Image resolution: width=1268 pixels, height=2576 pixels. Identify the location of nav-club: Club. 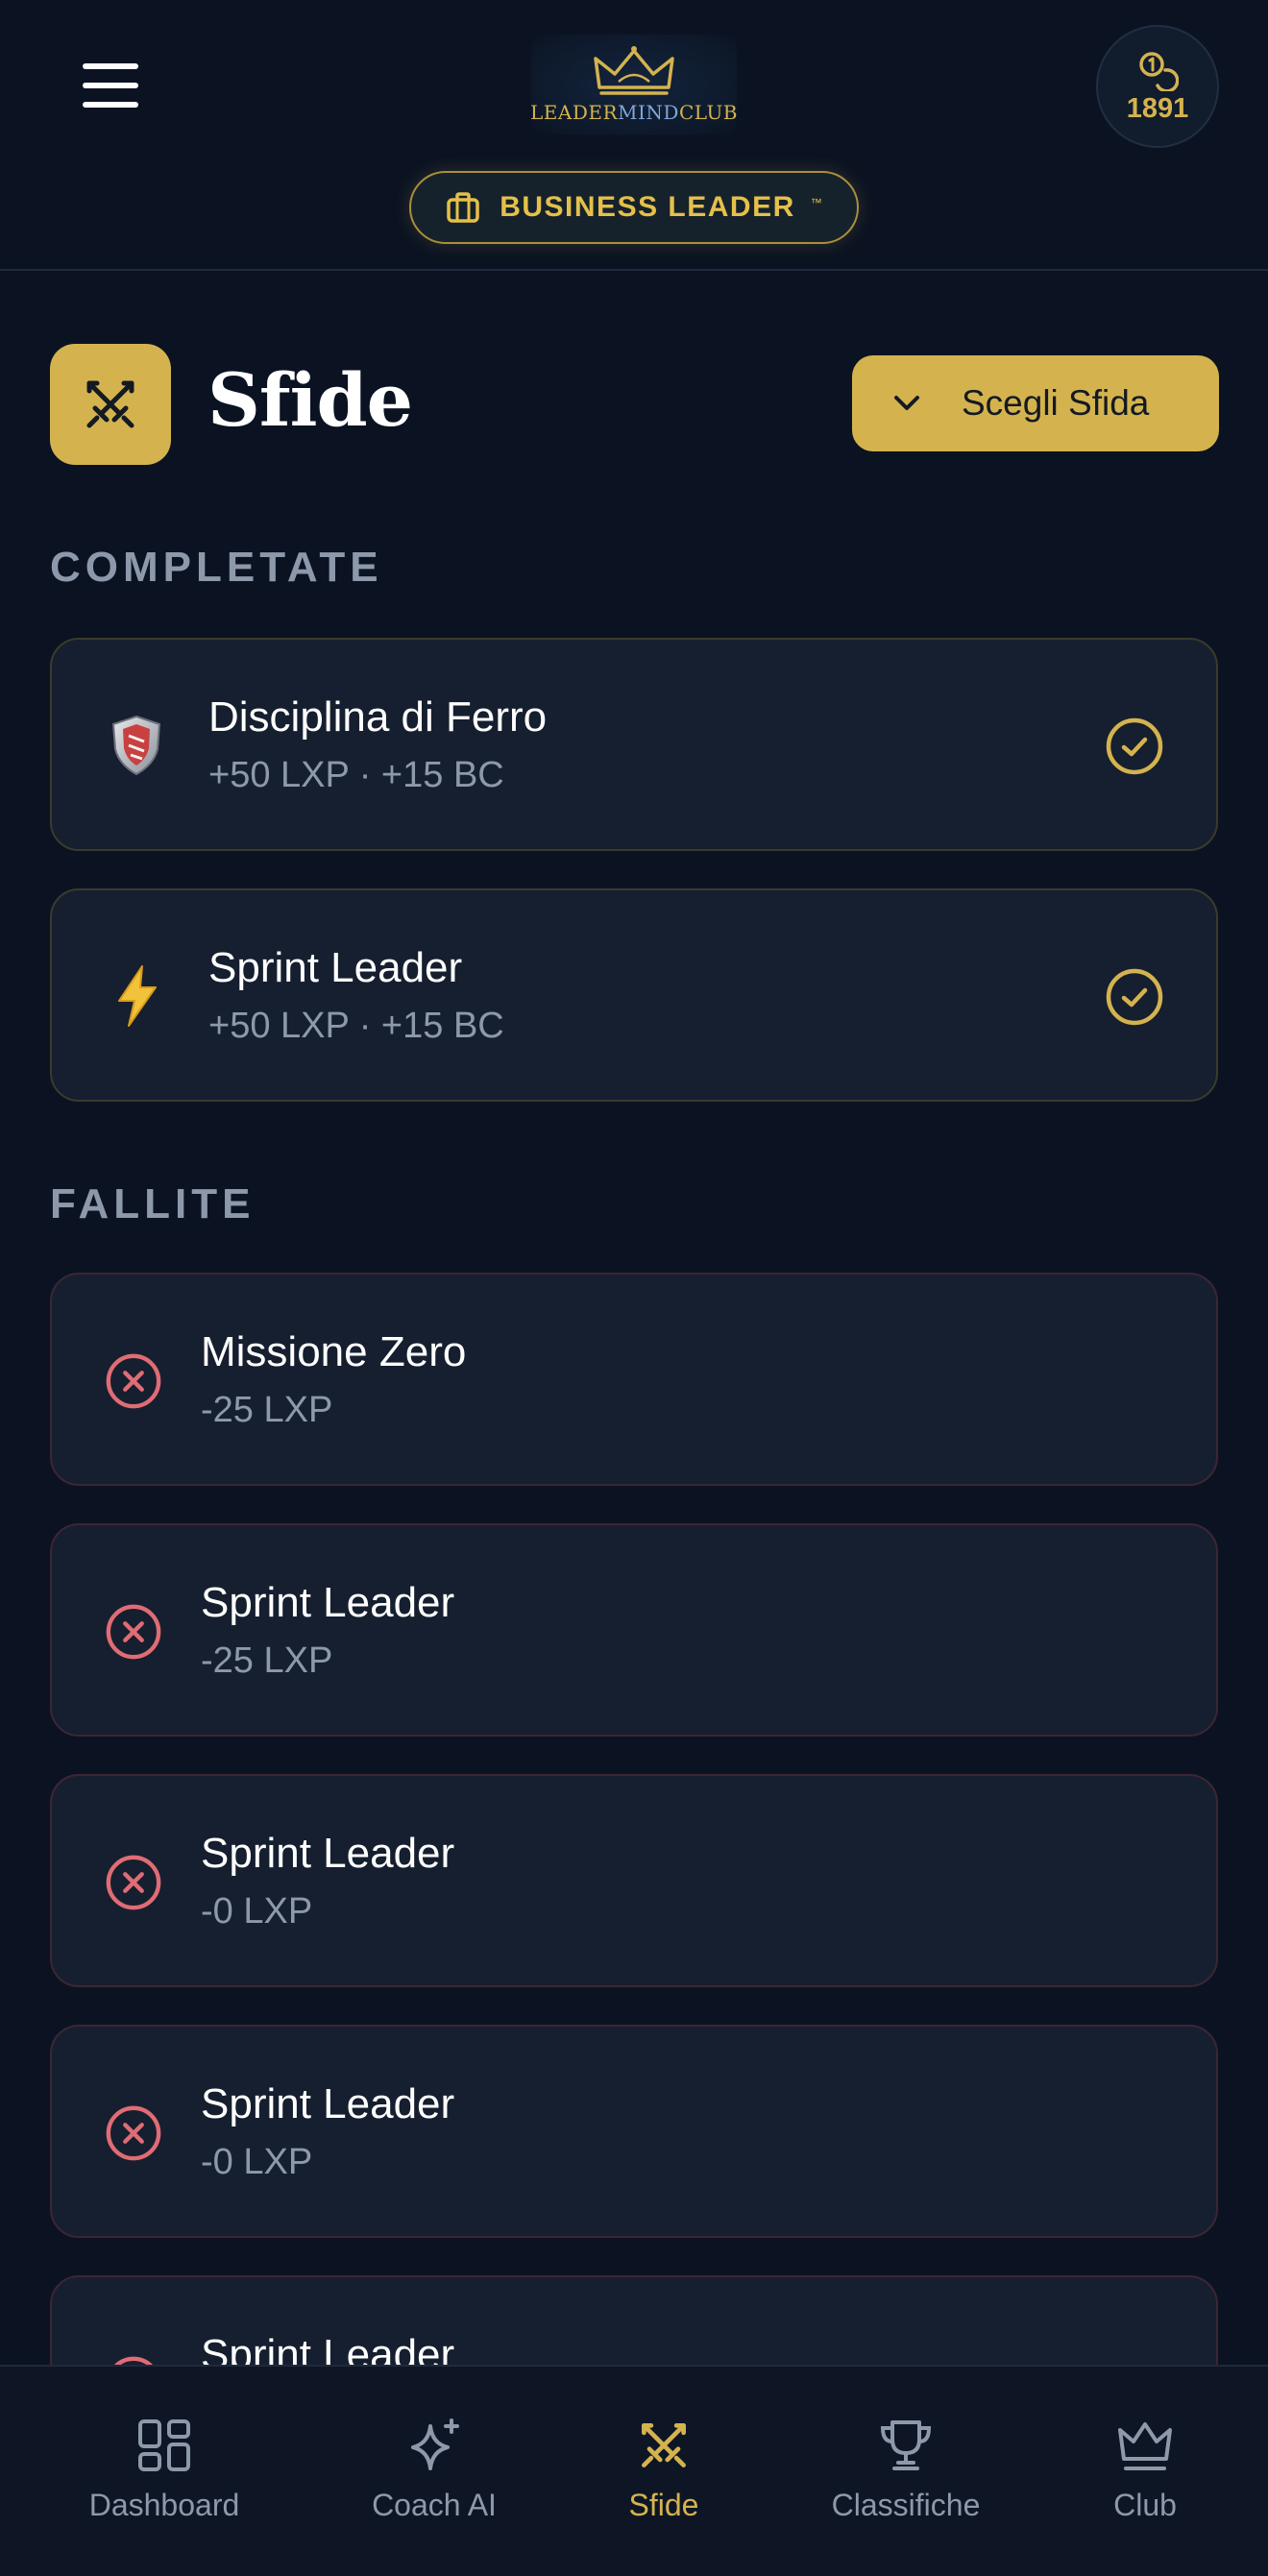
(1145, 2470).